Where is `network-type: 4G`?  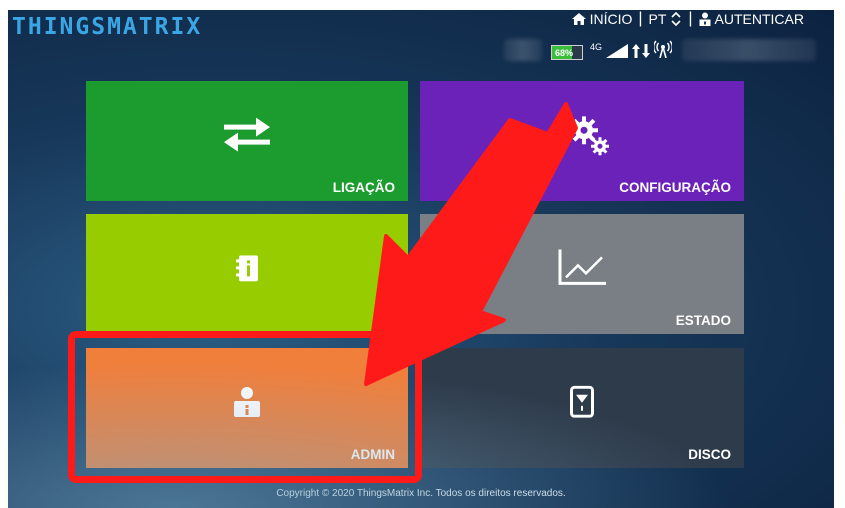 network-type: 4G is located at coordinates (596, 47).